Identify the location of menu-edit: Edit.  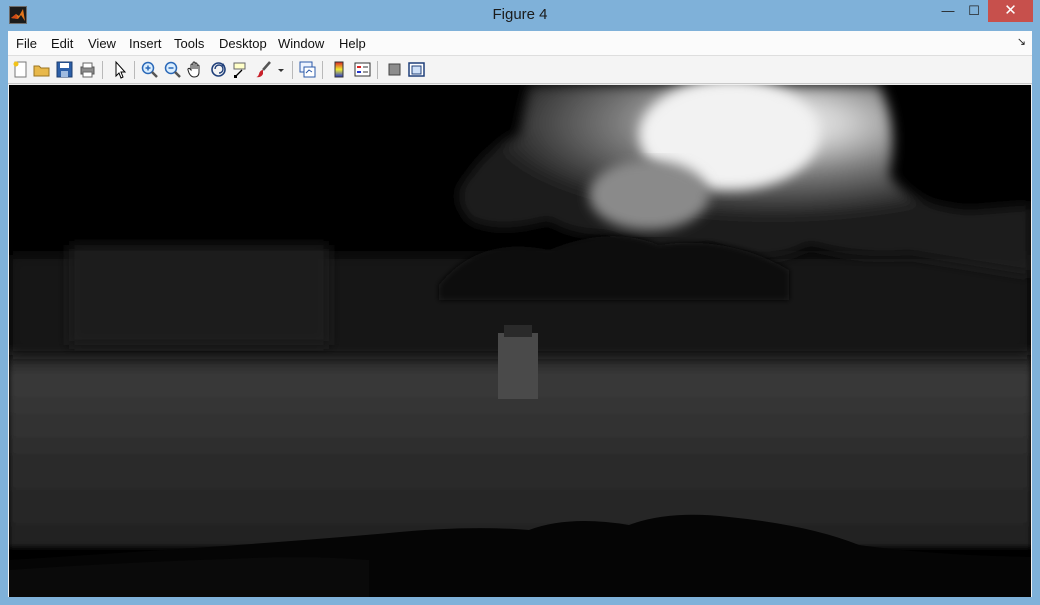
(62, 43).